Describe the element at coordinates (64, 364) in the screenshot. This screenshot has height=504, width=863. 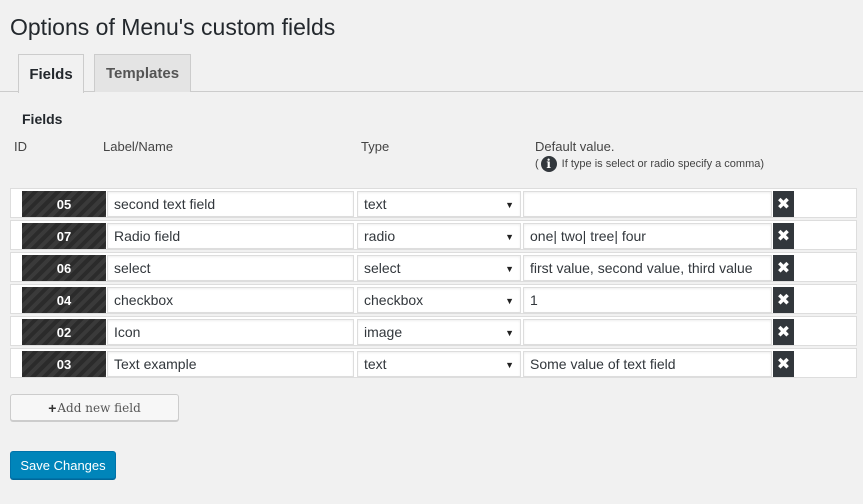
I see `field-id-handle: 03` at that location.